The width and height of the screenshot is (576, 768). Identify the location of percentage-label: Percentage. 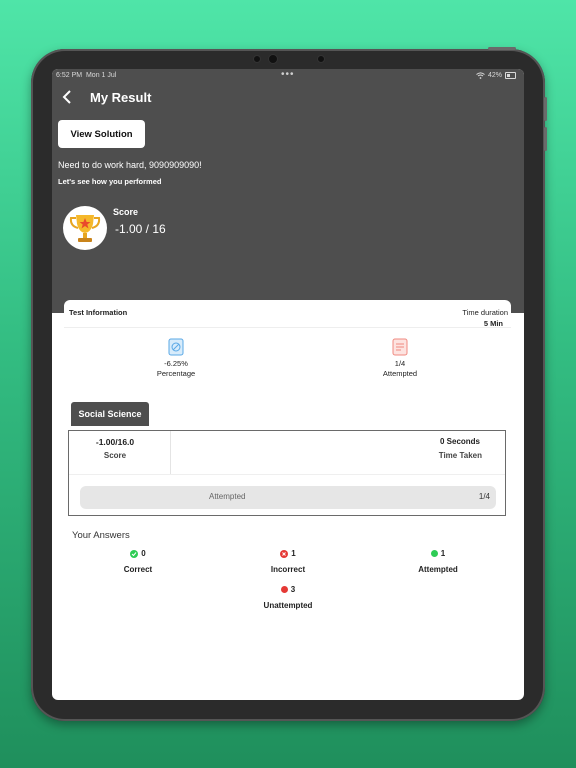
(176, 373).